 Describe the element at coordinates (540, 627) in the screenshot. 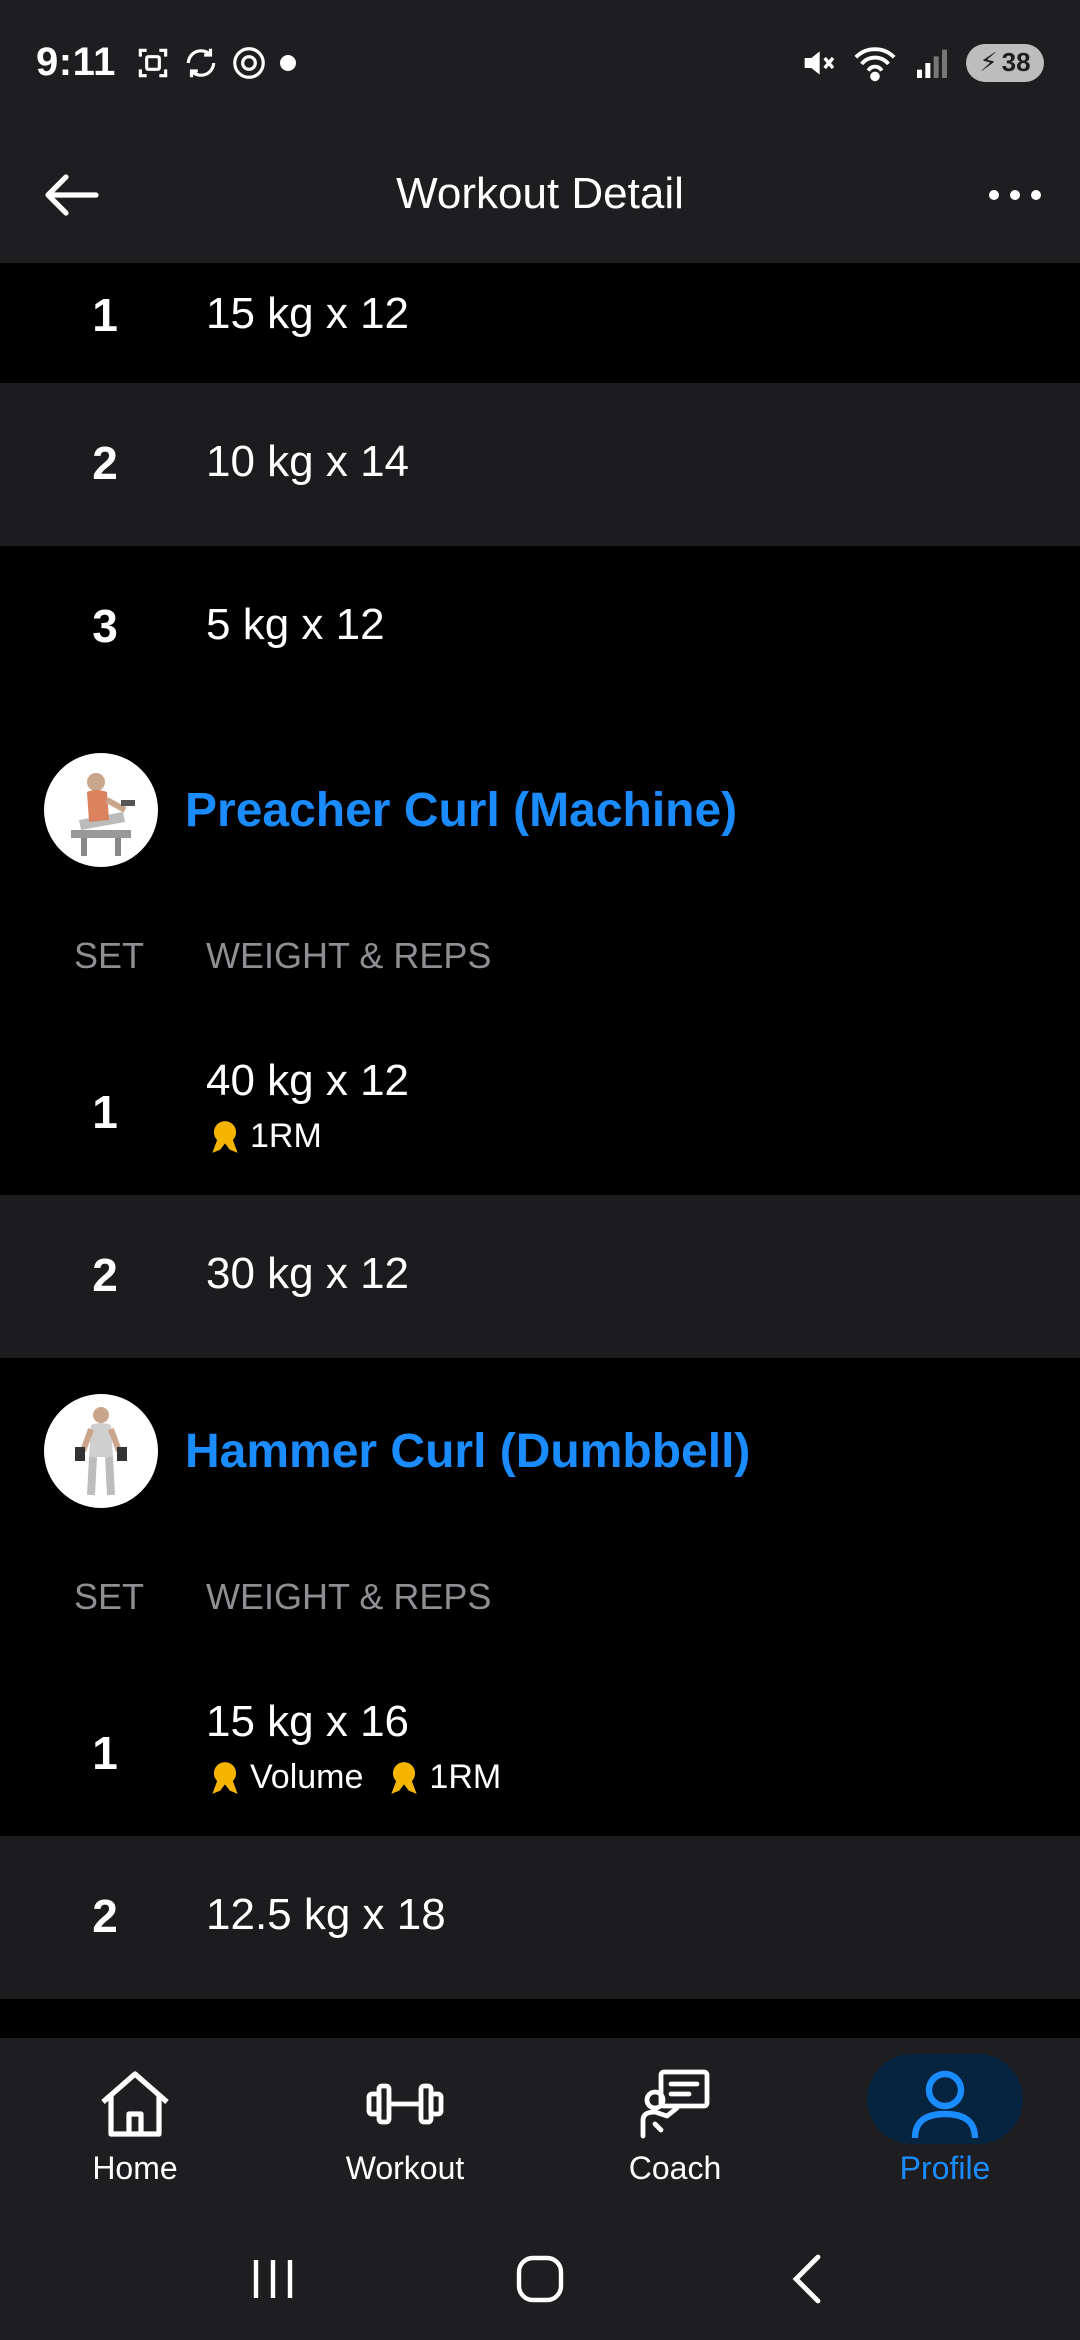

I see `table-row: 3 5 kg x 12` at that location.